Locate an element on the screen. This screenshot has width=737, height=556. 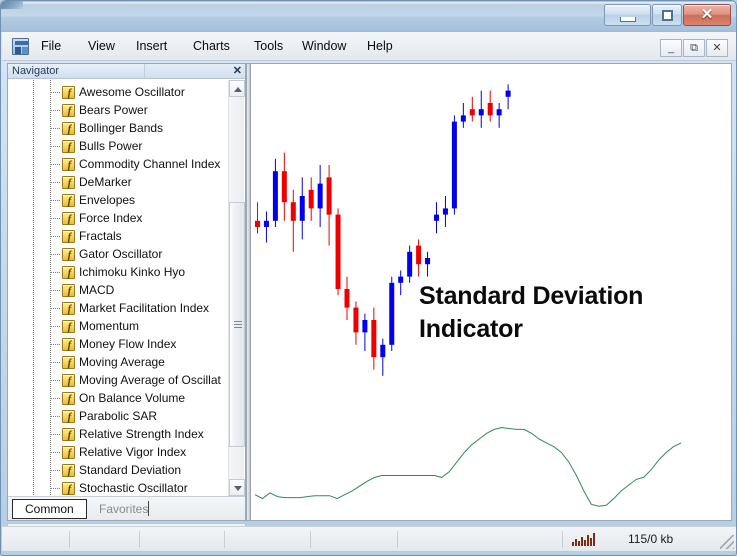
tree-item-moving-average-of-oscillat: f Moving Average of Oscillat is located at coordinates (119, 380).